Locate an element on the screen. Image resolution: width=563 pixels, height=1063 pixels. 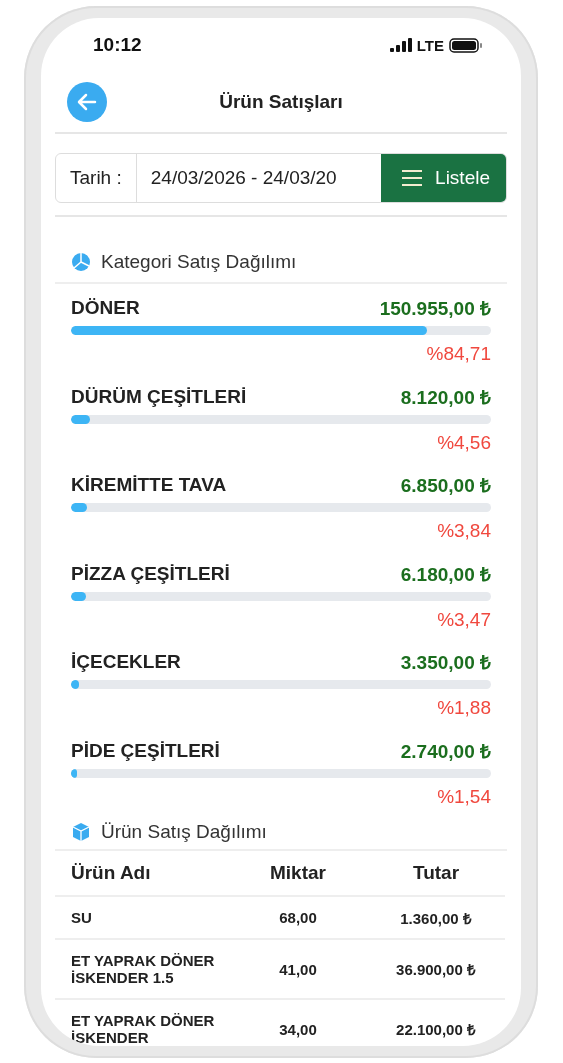
amount-cell-text: 22.100,00 ₺ is located at coordinates (436, 1029).